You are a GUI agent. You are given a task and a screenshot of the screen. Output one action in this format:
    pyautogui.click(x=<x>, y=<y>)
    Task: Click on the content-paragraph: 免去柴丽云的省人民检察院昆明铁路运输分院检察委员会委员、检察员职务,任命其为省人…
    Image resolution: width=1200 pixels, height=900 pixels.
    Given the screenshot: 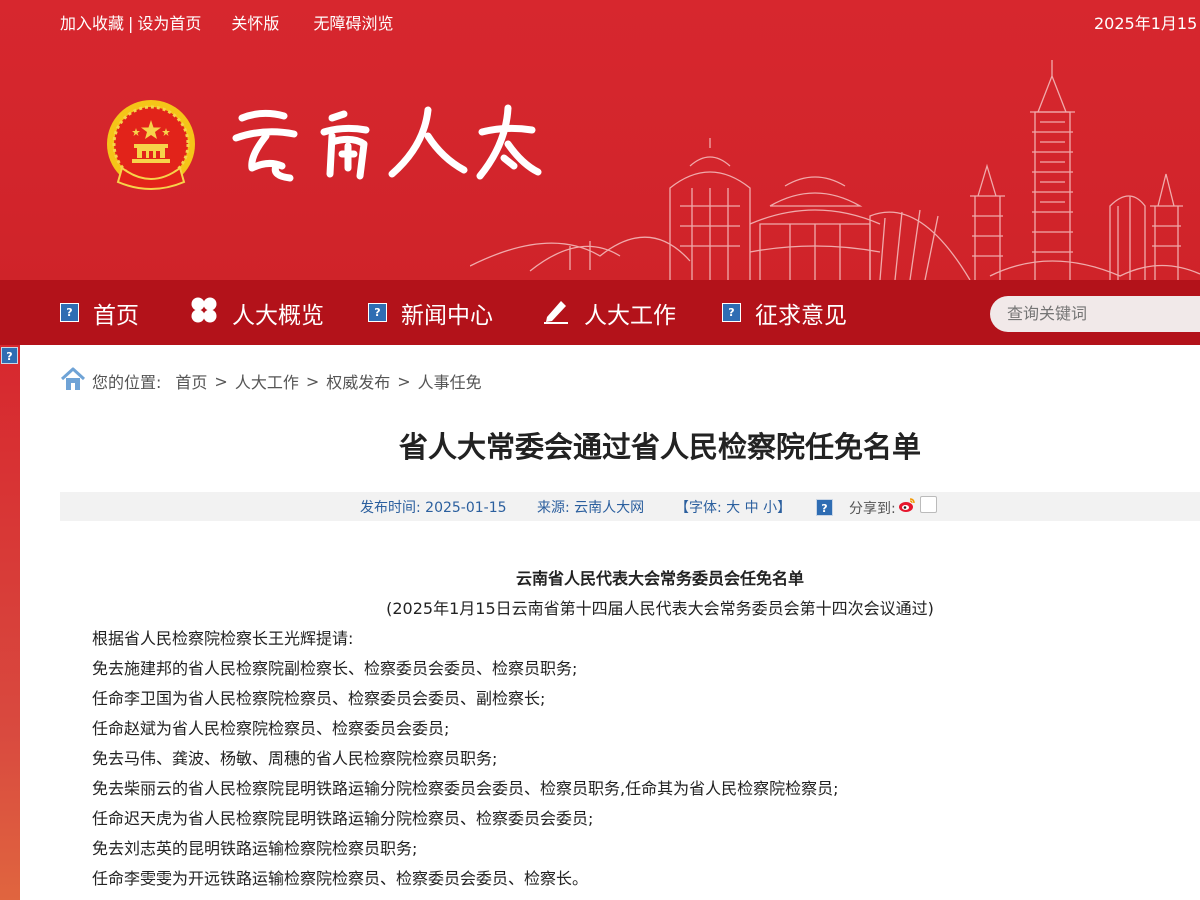 What is the action you would take?
    pyautogui.click(x=465, y=788)
    